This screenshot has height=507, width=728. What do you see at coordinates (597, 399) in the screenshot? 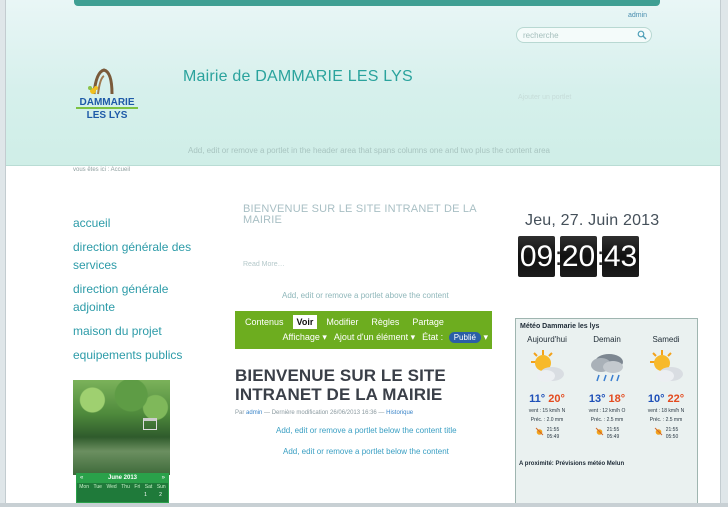
I see `temp-low: 13°` at bounding box center [597, 399].